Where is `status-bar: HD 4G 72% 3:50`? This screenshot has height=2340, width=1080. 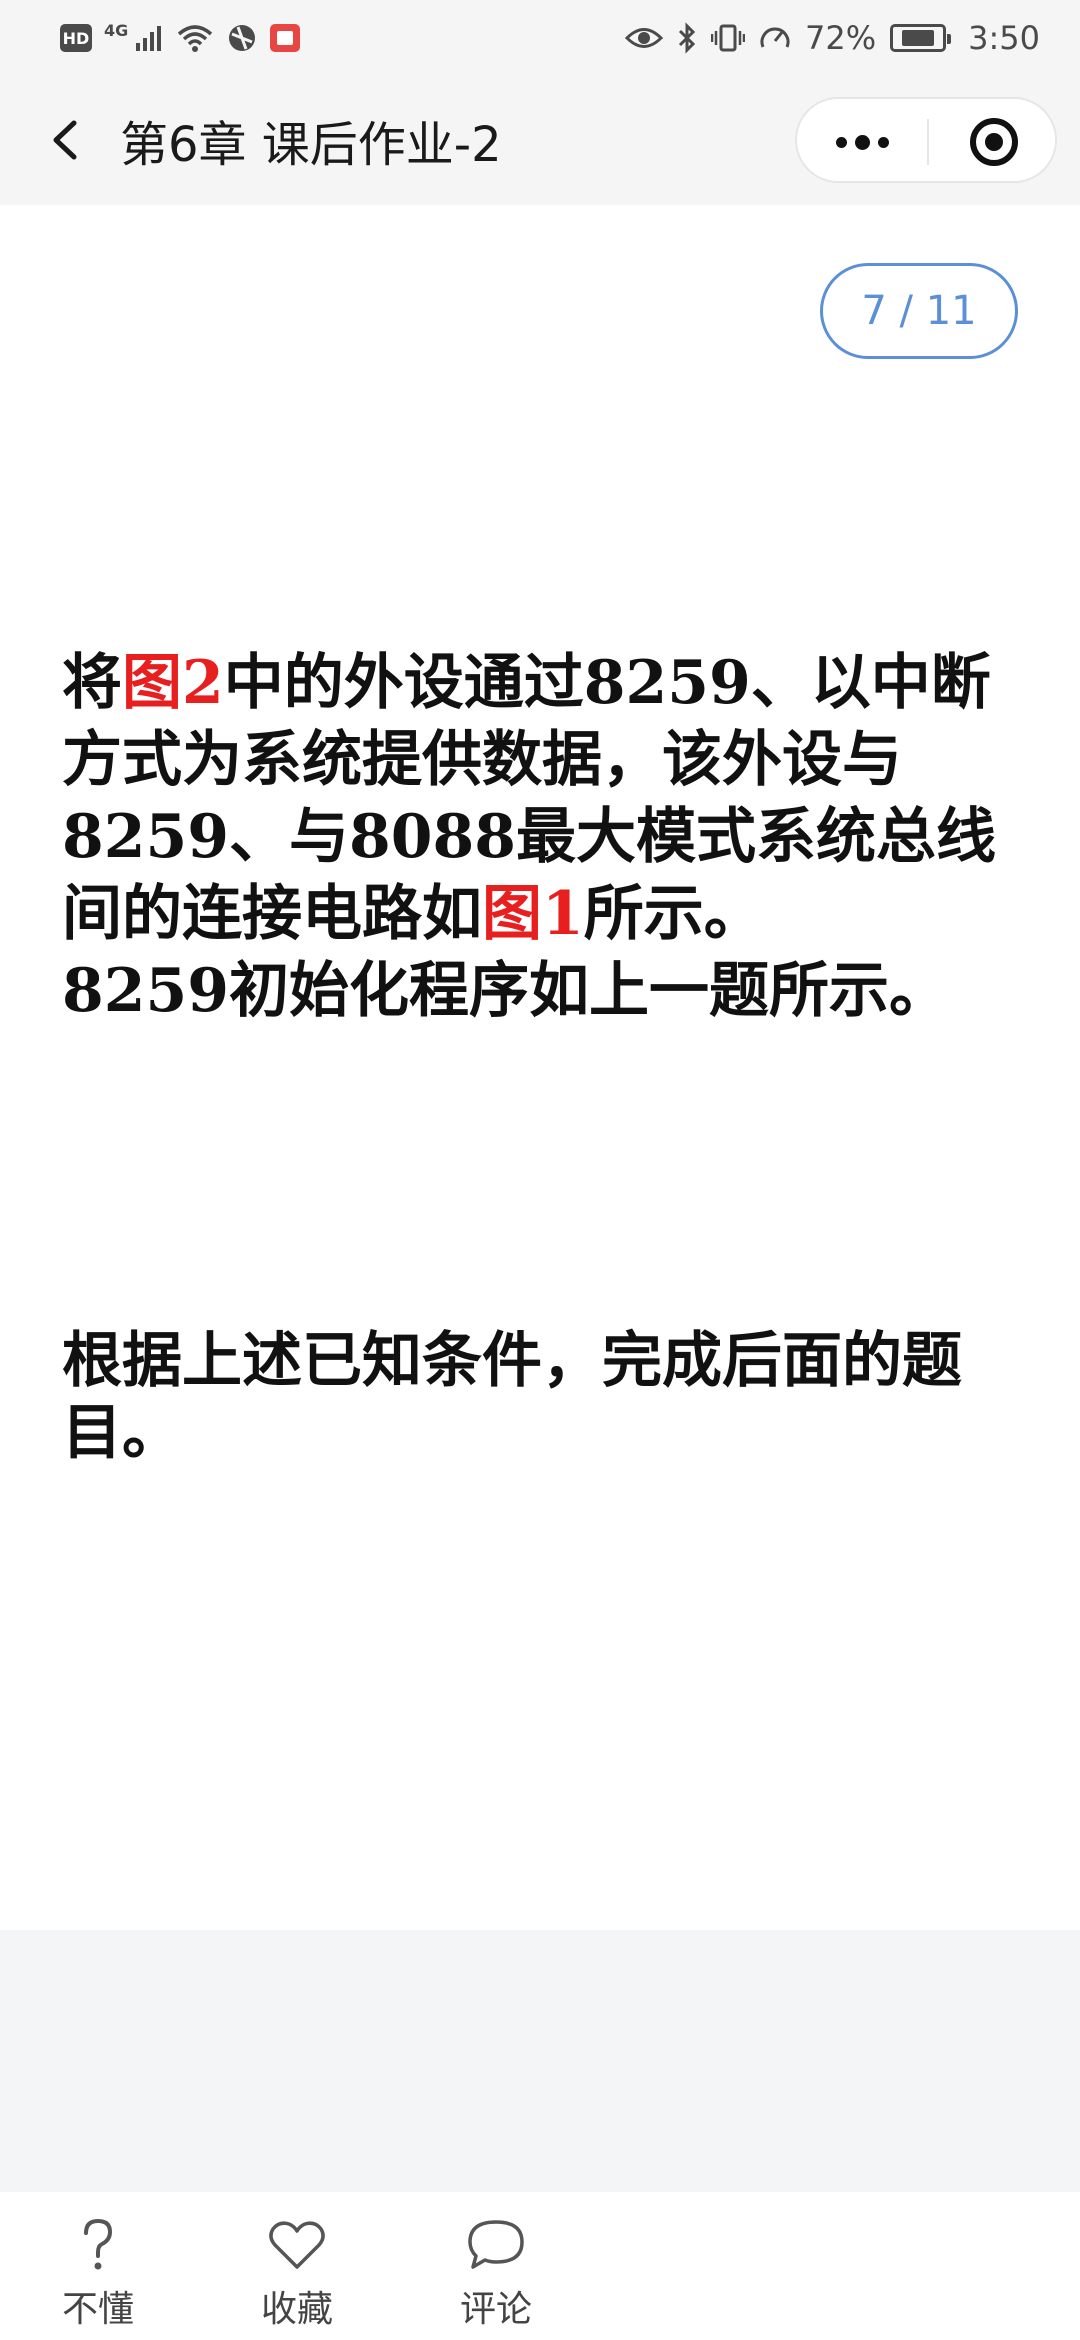 status-bar: HD 4G 72% 3:50 is located at coordinates (540, 37).